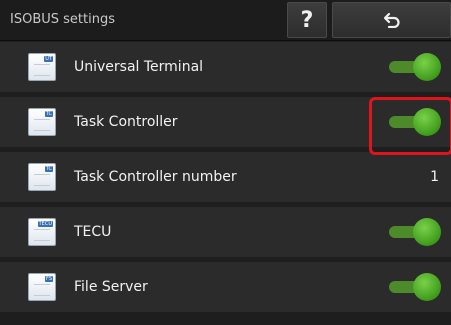  I want to click on help-button-label: ?, so click(307, 20).